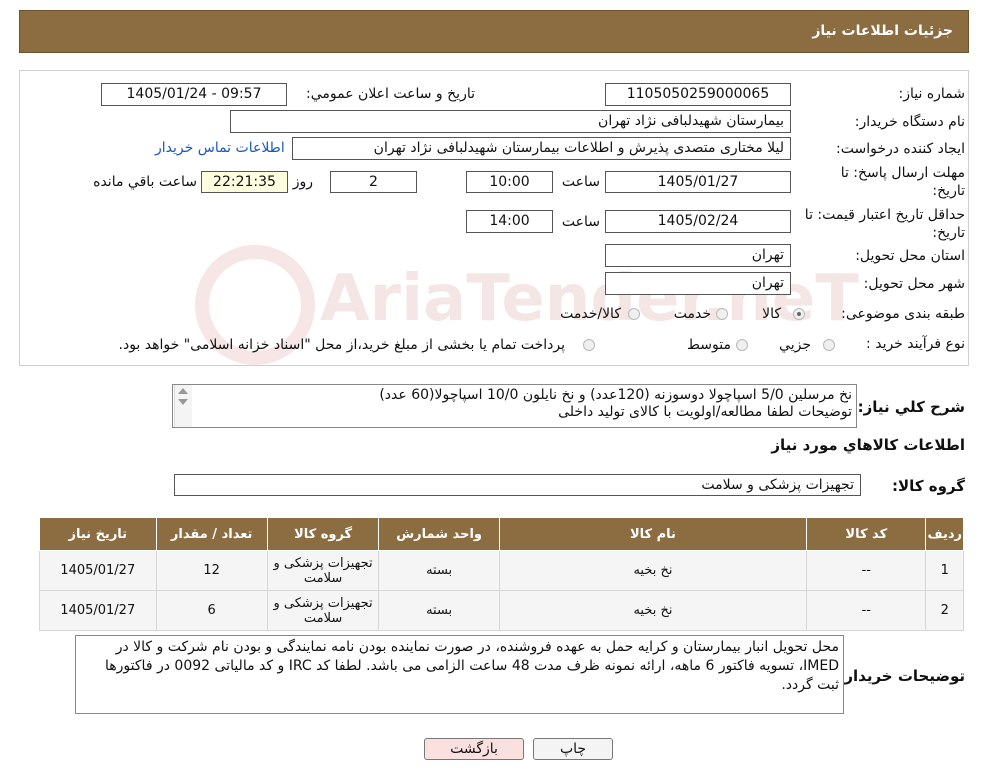  Describe the element at coordinates (709, 345) in the screenshot. I see `purchase-option-medium: متوسط` at that location.